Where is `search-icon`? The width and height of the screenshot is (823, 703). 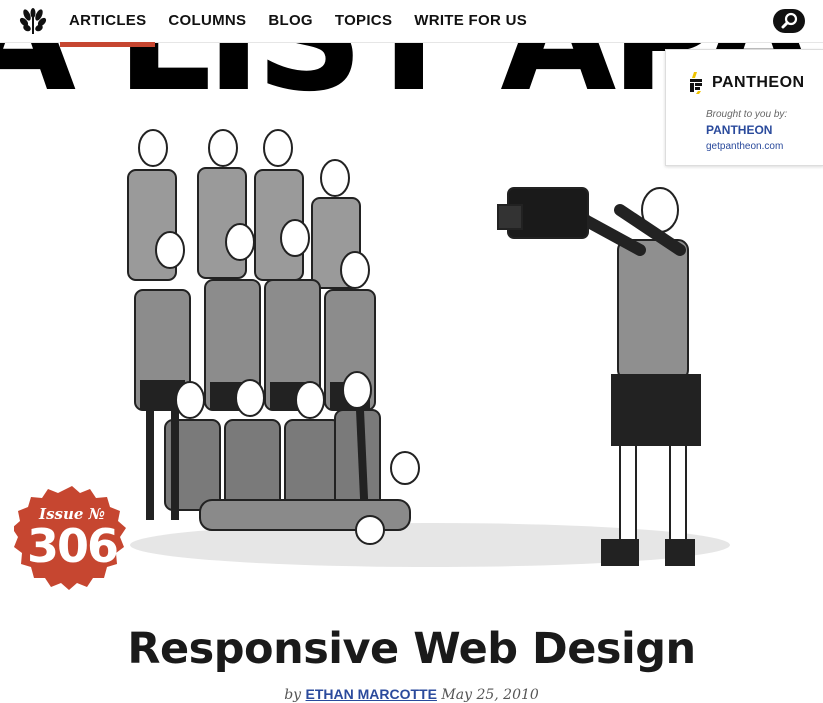 search-icon is located at coordinates (789, 20).